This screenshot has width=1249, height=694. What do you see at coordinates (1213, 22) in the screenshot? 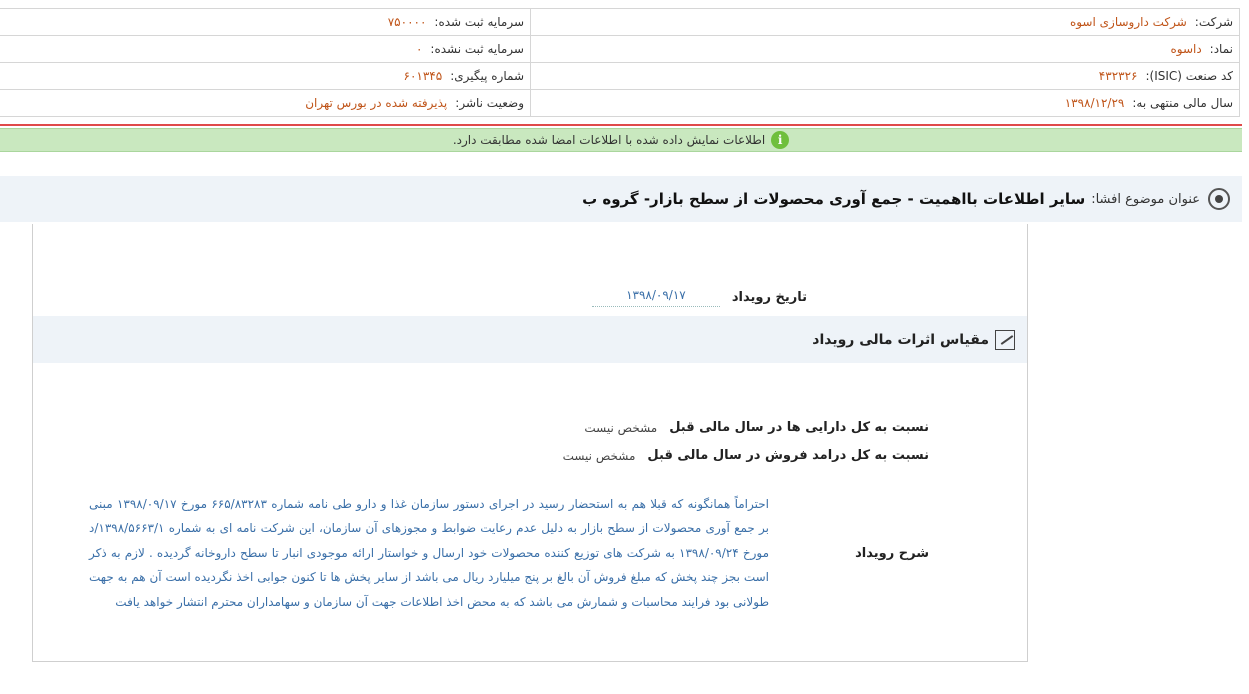
I see `company-label: شرکت:` at bounding box center [1213, 22].